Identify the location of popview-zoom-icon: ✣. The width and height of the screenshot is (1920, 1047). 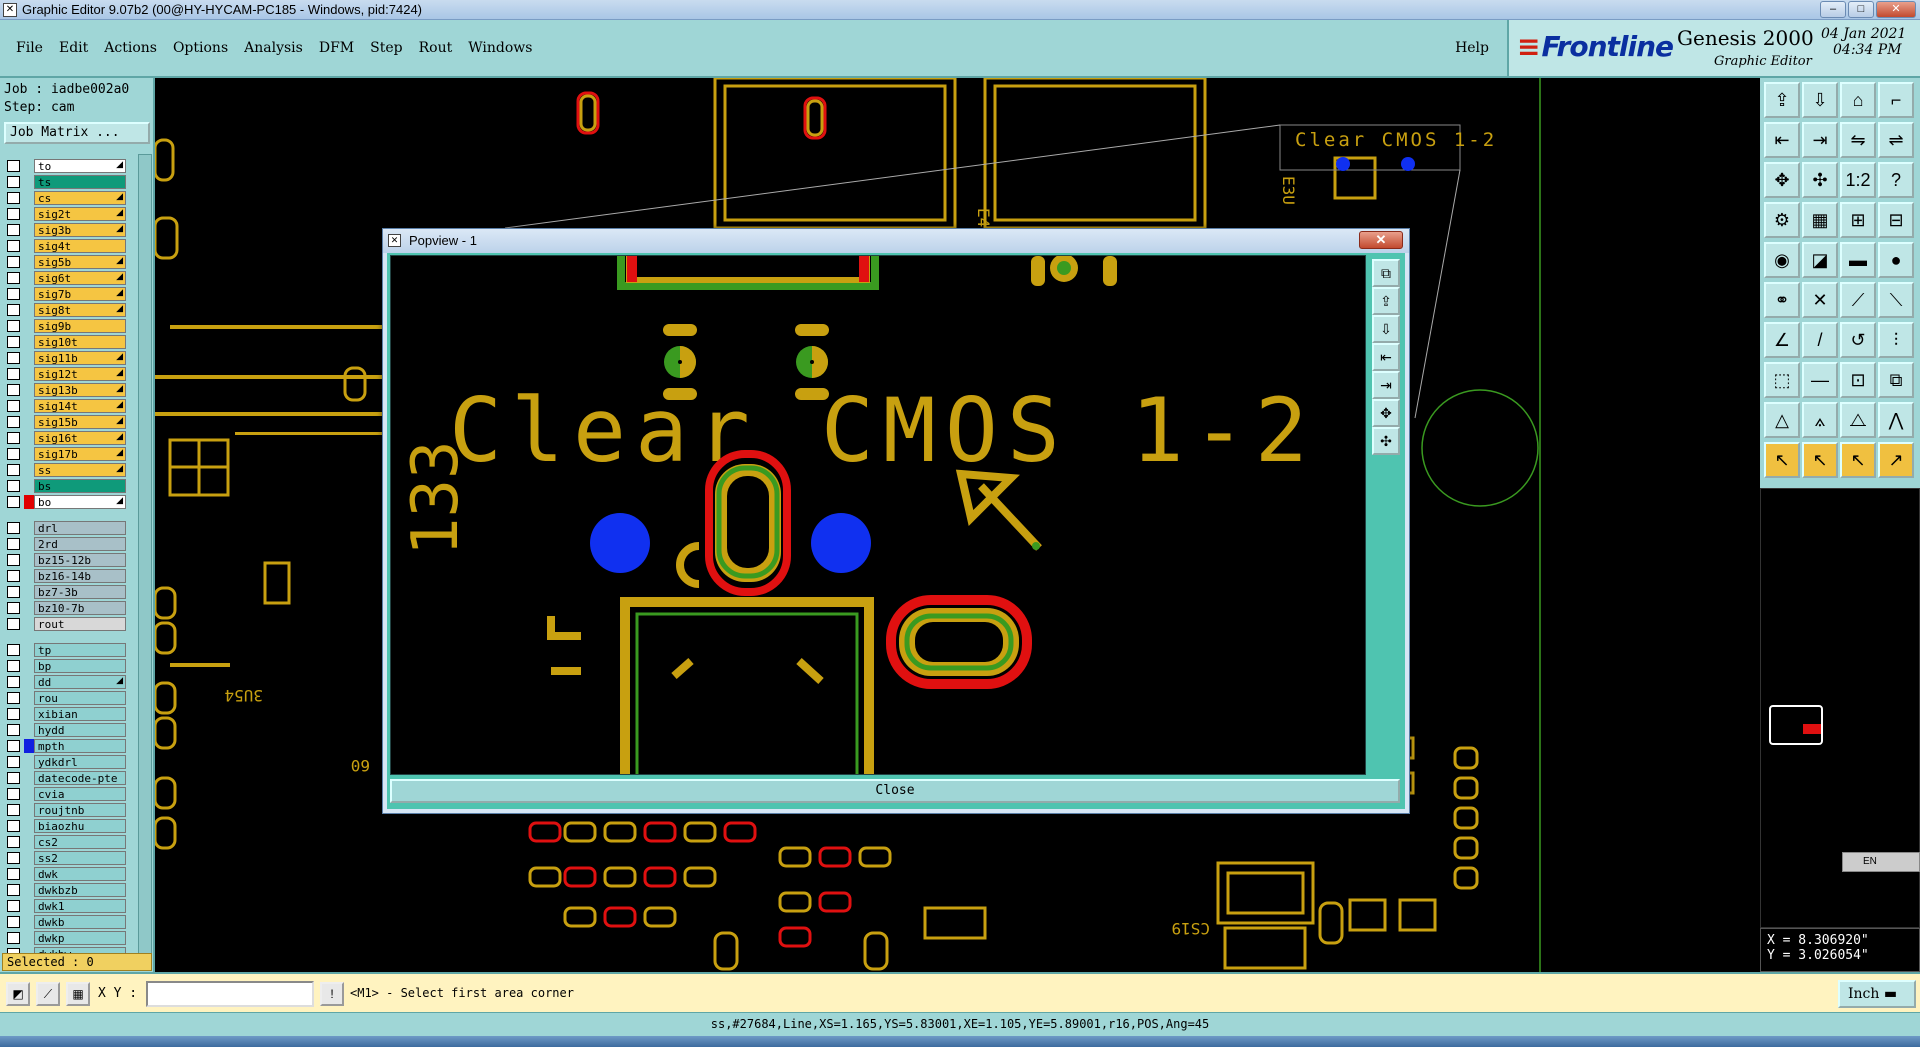
(1386, 441).